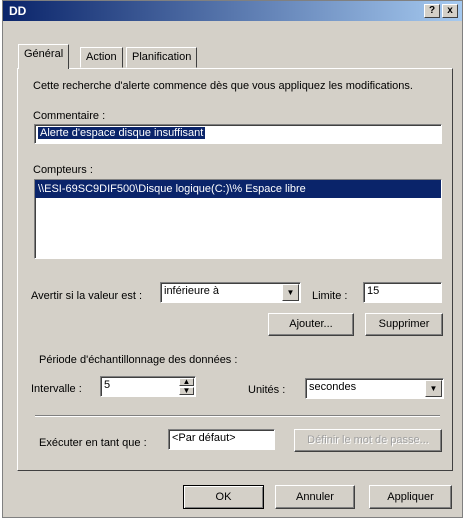 This screenshot has height=520, width=465. Describe the element at coordinates (232, 11) in the screenshot. I see `title-bar: DD ? x` at that location.